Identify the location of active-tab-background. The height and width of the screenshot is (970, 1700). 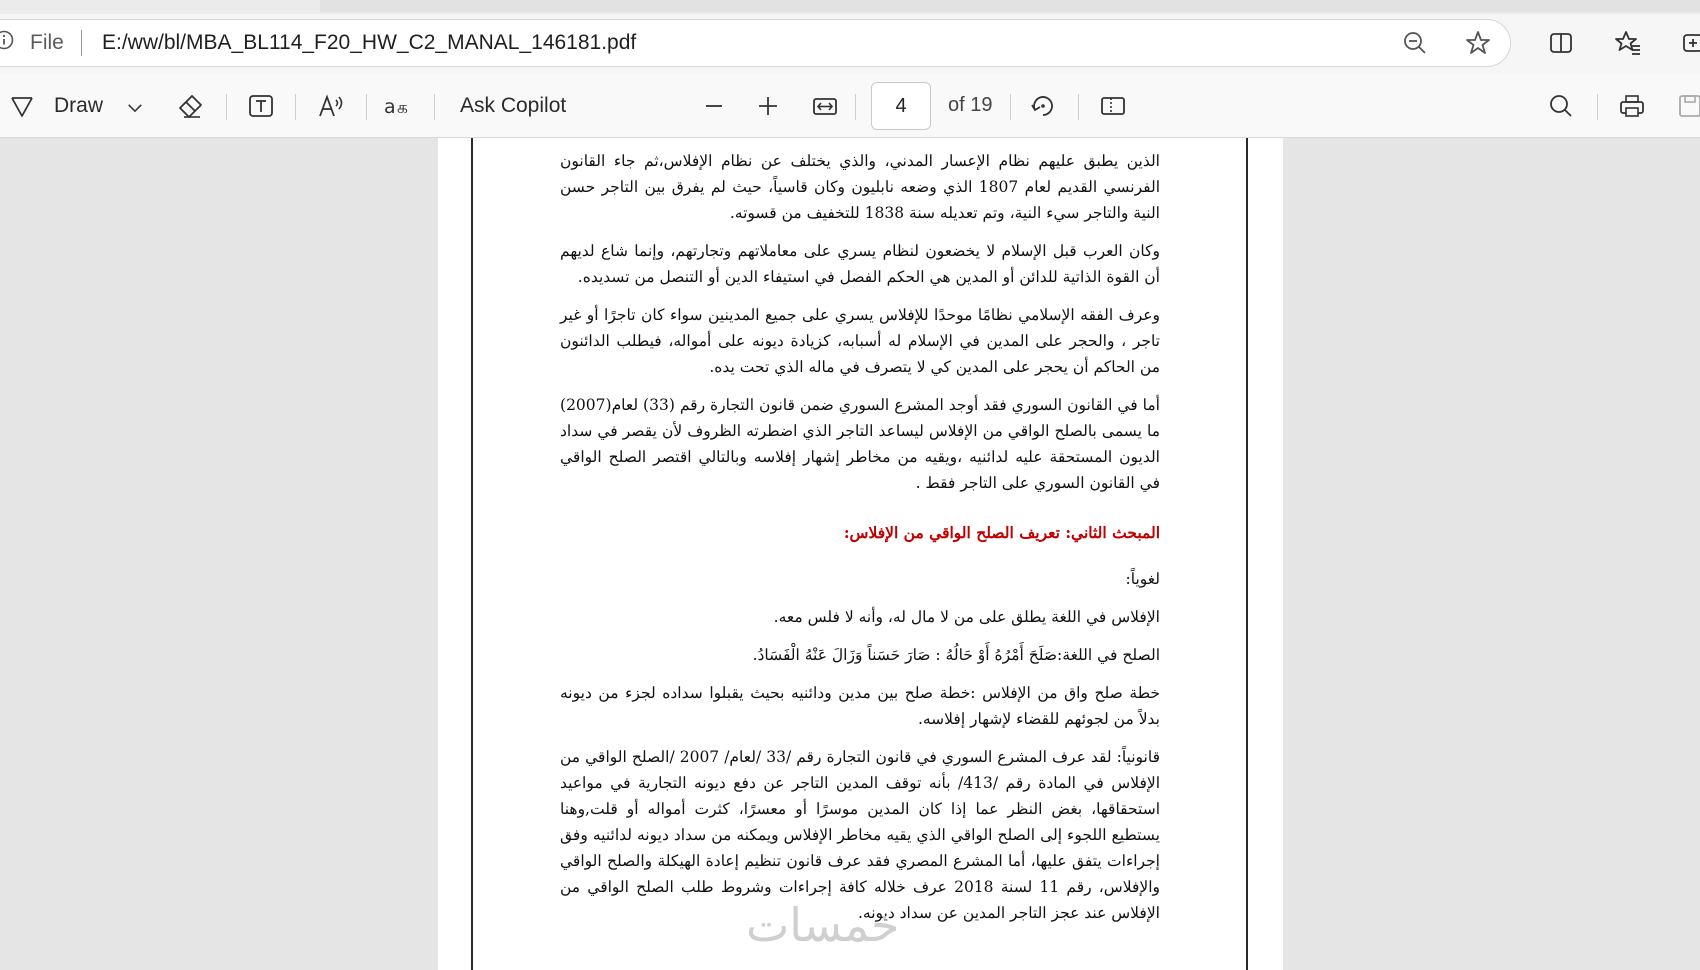
(1010, 6).